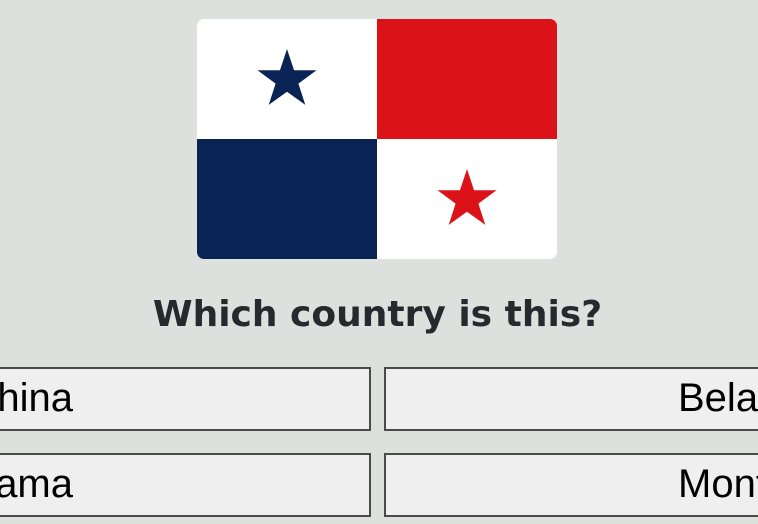 The width and height of the screenshot is (758, 524). Describe the element at coordinates (287, 199) in the screenshot. I see `flag-blue-bottom-left` at that location.